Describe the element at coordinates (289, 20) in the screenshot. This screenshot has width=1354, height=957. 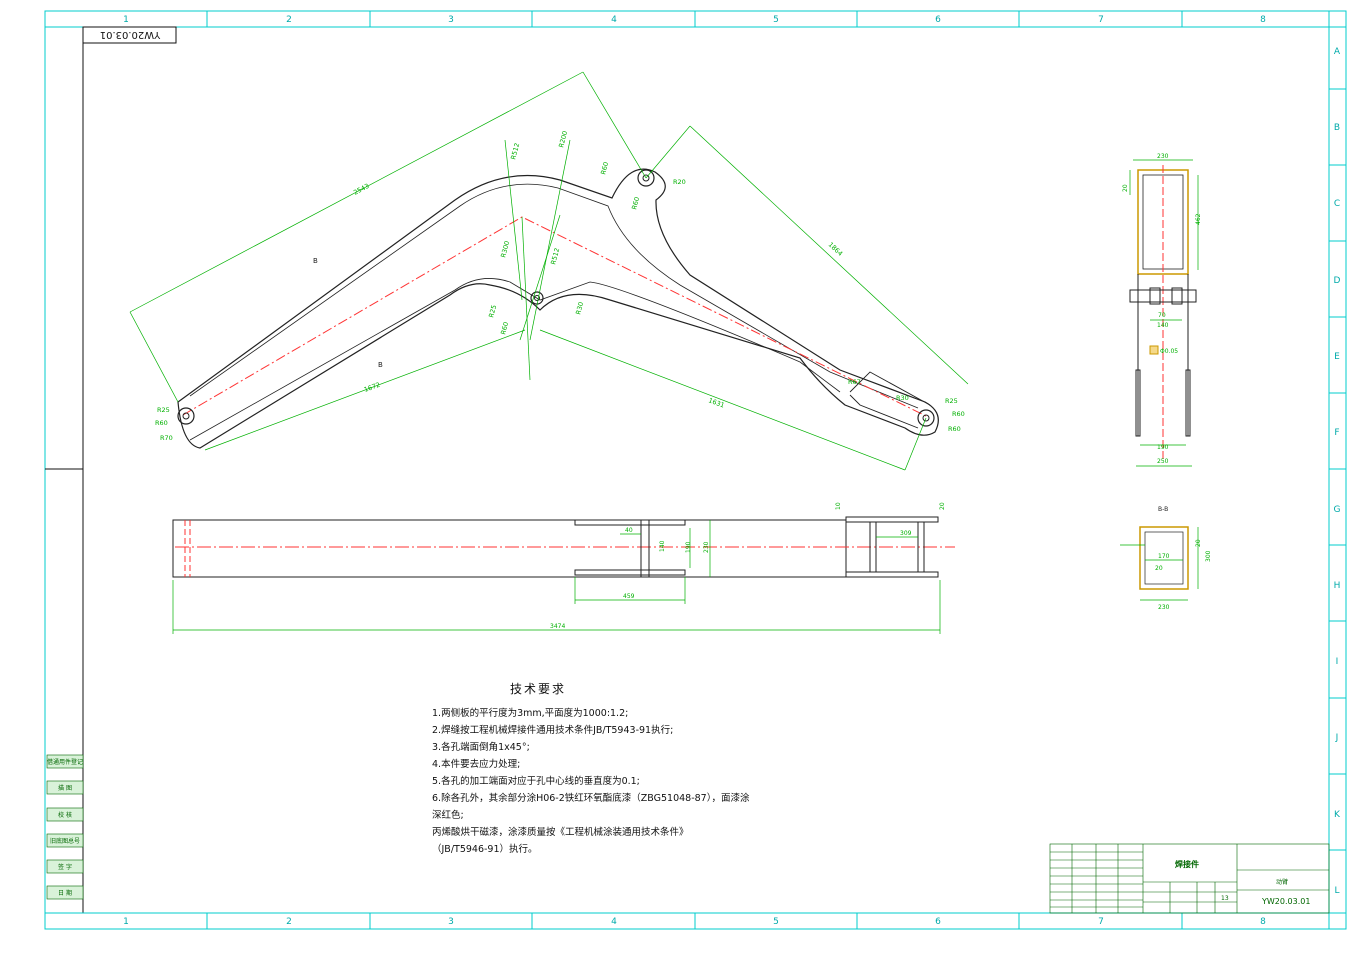
I see `col-label-2: 2` at that location.